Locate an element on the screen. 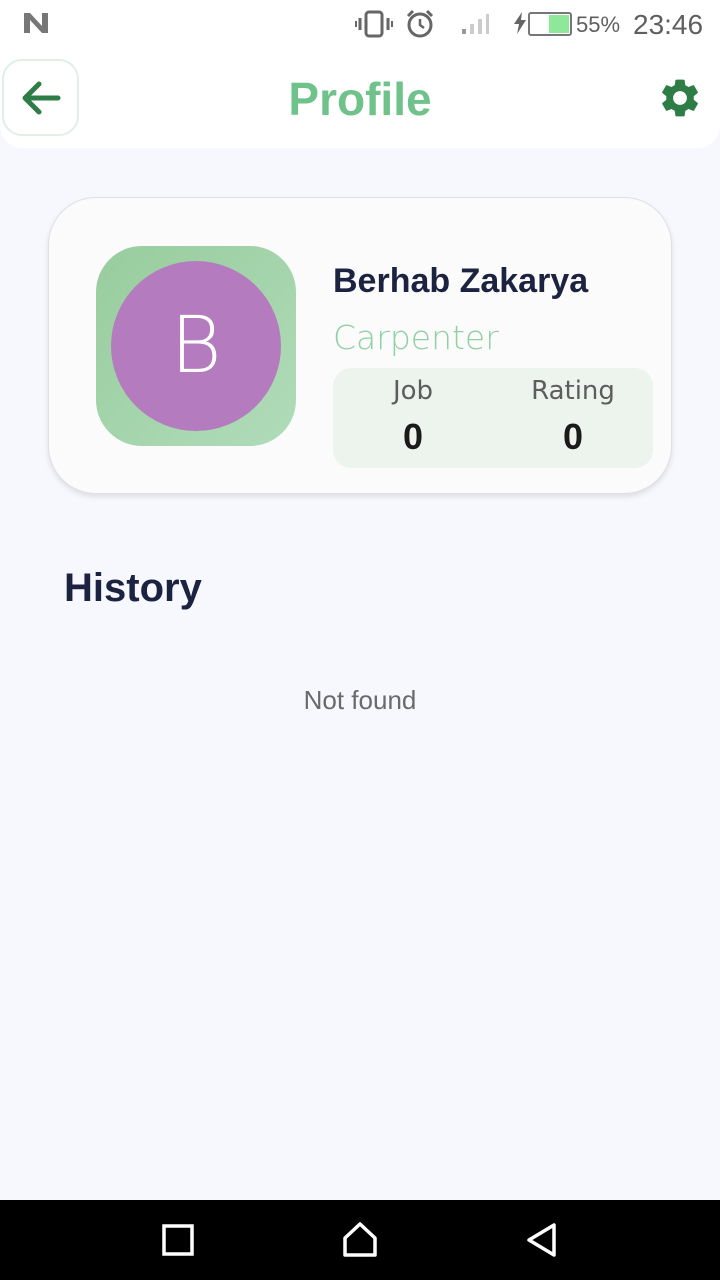 This screenshot has width=720, height=1280. avatar: B is located at coordinates (196, 346).